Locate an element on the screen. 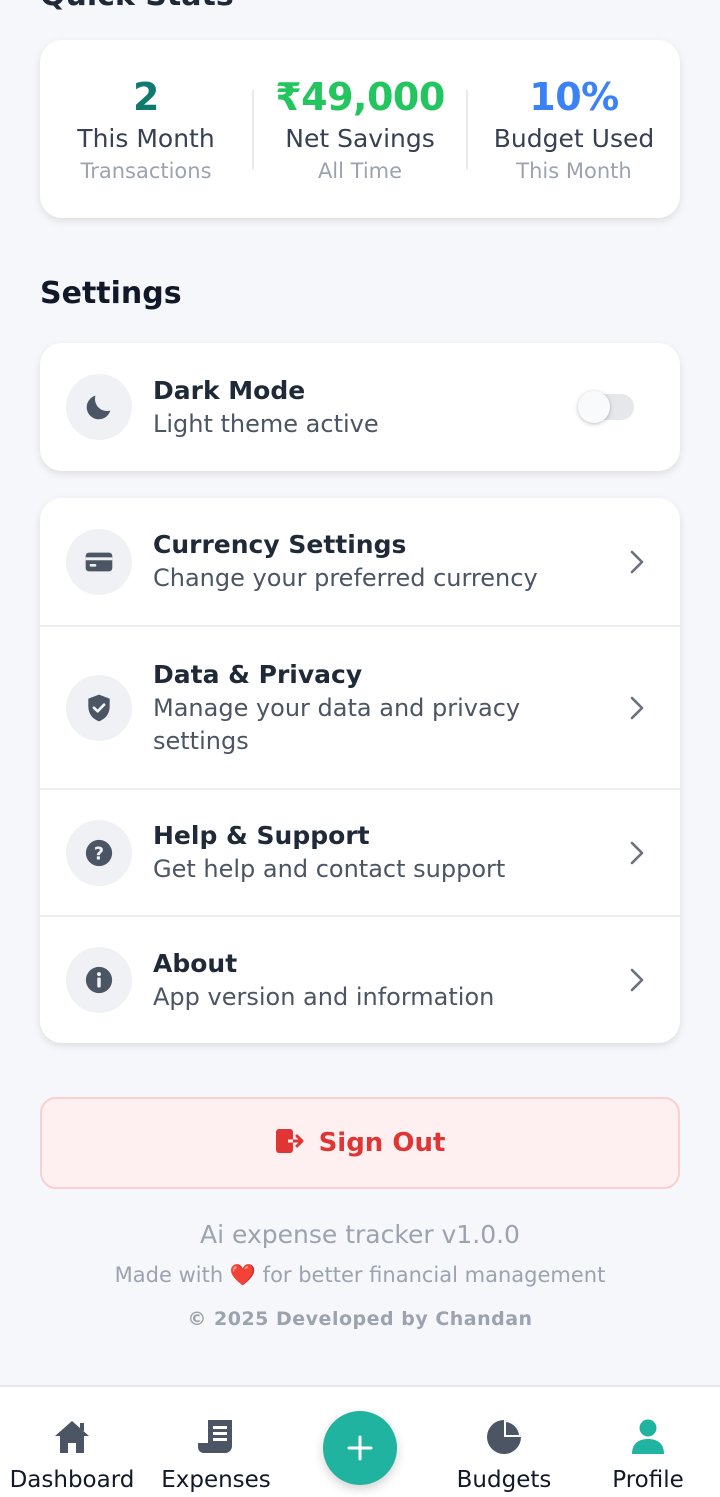 This screenshot has width=720, height=1497. settings-item-title: Data & Privacy is located at coordinates (258, 674).